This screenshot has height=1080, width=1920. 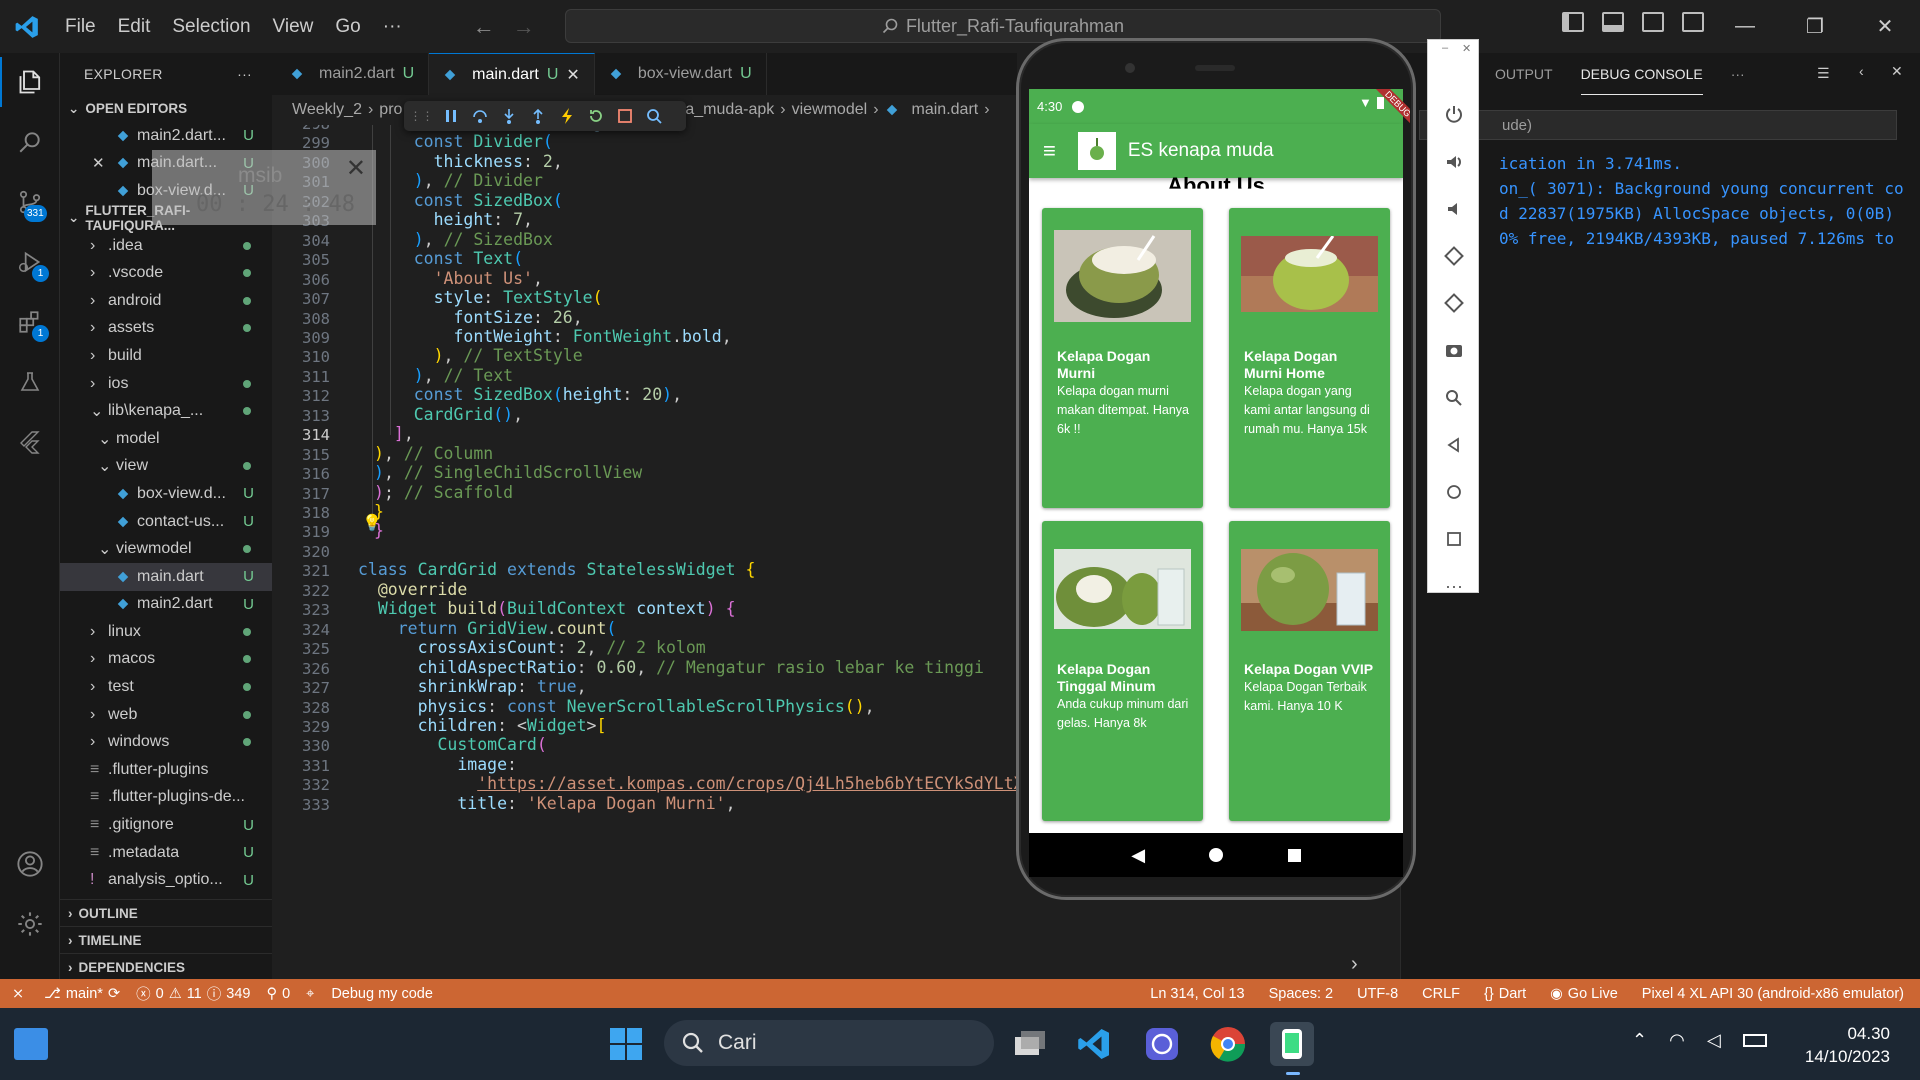 I want to click on menu-selection: Selection, so click(x=211, y=26).